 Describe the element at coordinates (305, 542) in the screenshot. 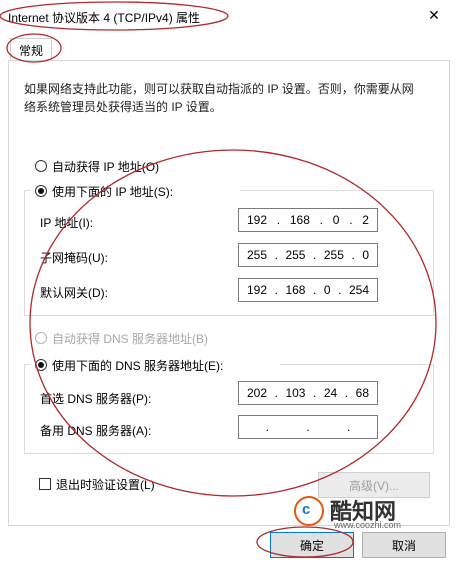

I see `annotation-ellipse-ok` at that location.